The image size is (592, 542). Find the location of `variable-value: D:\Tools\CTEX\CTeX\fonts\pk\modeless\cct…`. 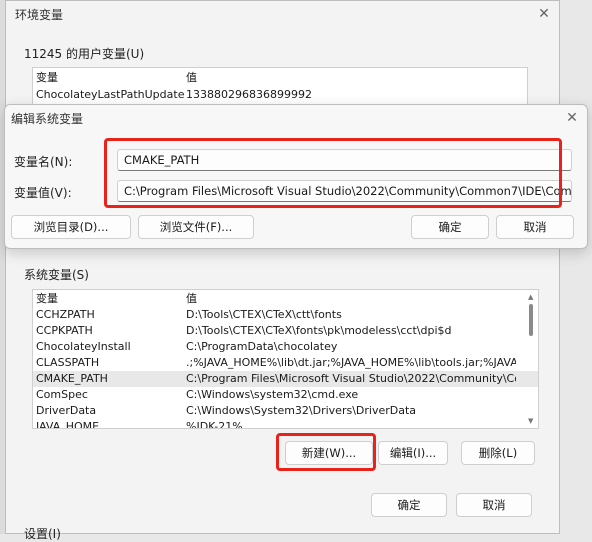

variable-value: D:\Tools\CTEX\CTeX\fonts\pk\modeless\cct… is located at coordinates (319, 330).